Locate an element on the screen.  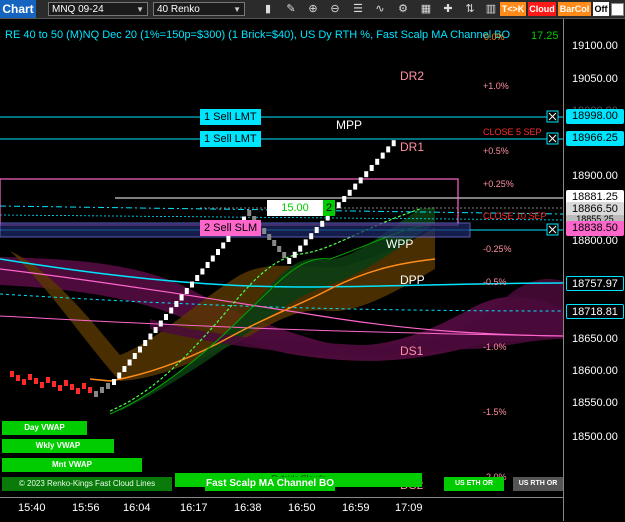
sell-limit-order-1: 1 Sell LMT is located at coordinates (230, 117).